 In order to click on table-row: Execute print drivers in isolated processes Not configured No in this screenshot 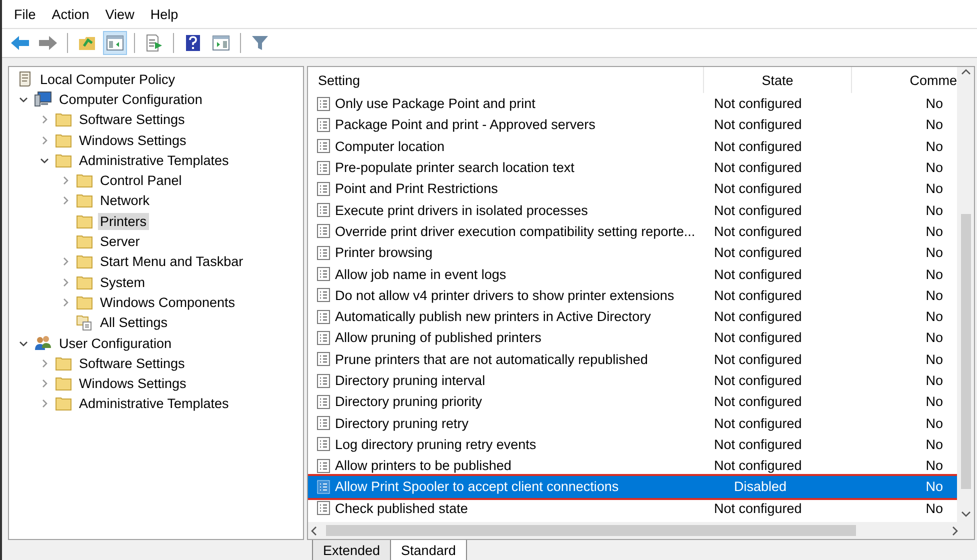, I will do `click(632, 210)`.